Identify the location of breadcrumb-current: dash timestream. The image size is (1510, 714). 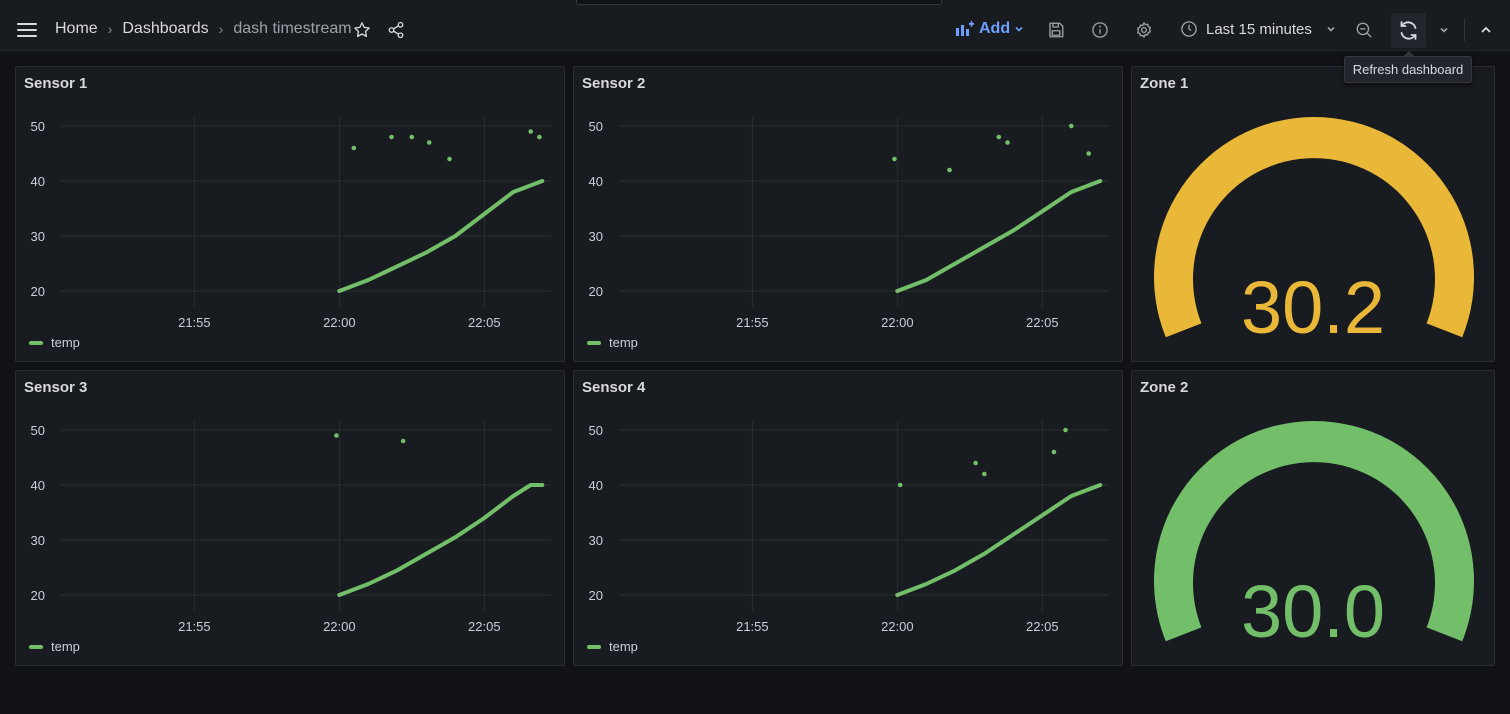
(292, 28).